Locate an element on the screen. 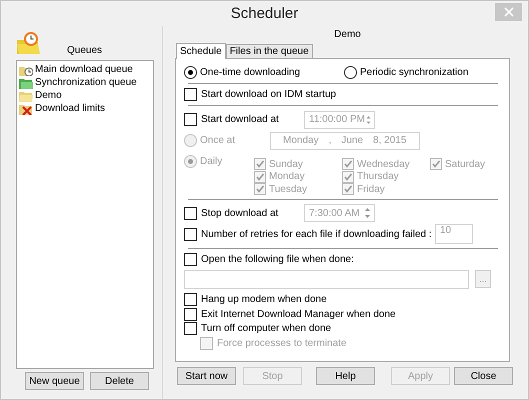  queue-item: Main download queue is located at coordinates (84, 69).